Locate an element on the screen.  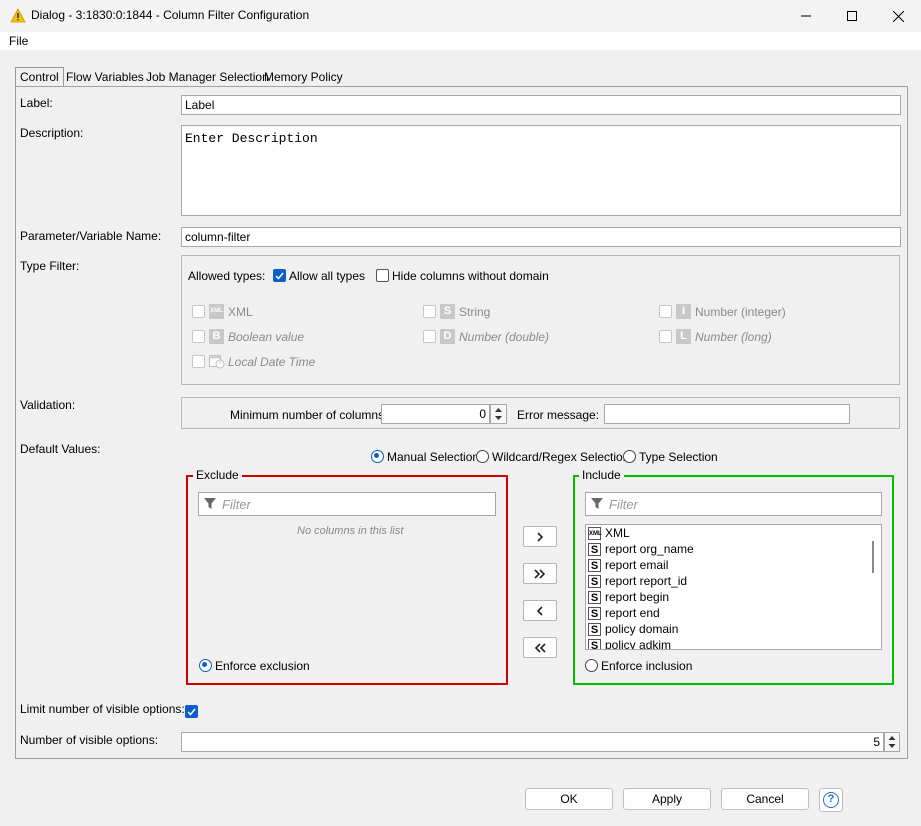
enforce-exclusion-radio is located at coordinates (205, 665).